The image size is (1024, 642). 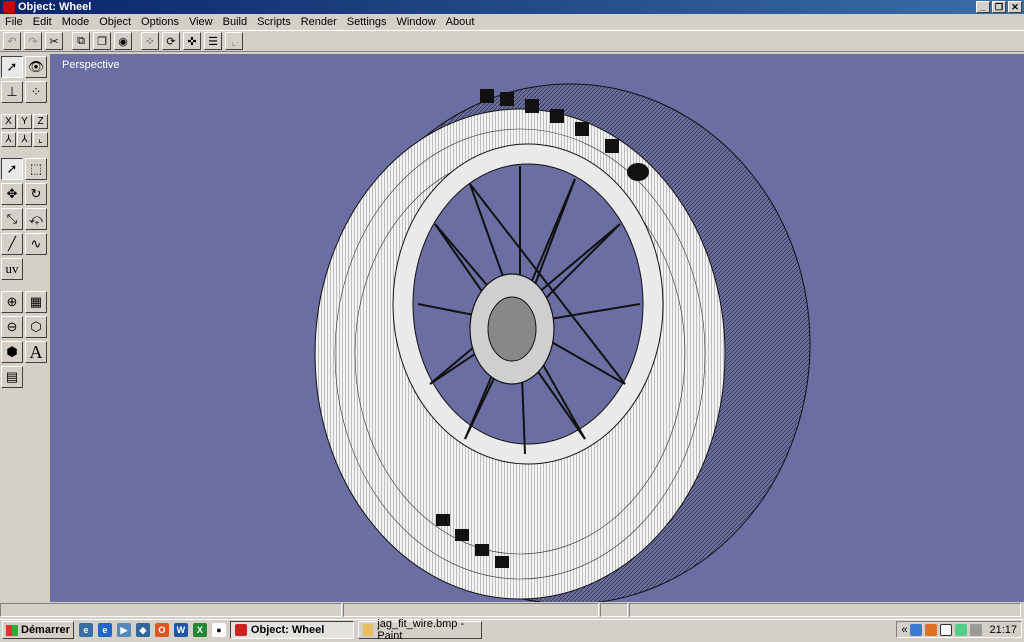 What do you see at coordinates (234, 41) in the screenshot?
I see `graph-icon: ⌞` at bounding box center [234, 41].